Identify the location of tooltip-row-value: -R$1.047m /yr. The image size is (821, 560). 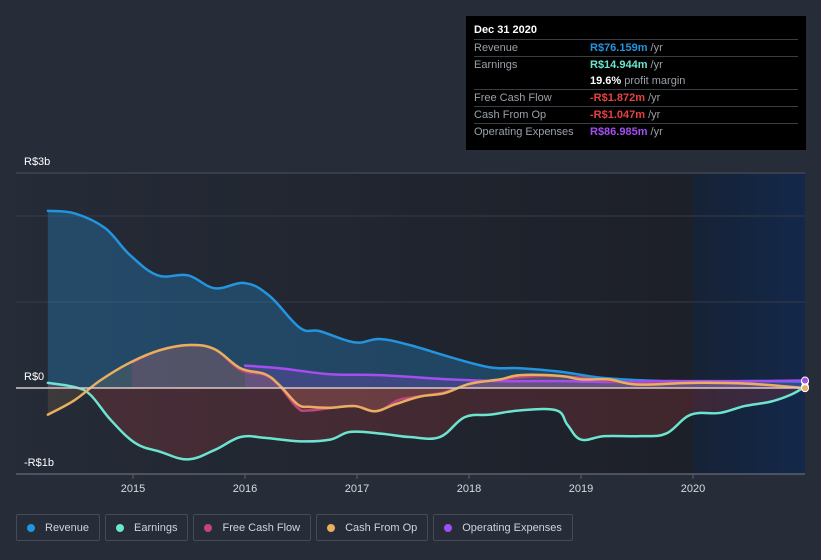
(625, 115).